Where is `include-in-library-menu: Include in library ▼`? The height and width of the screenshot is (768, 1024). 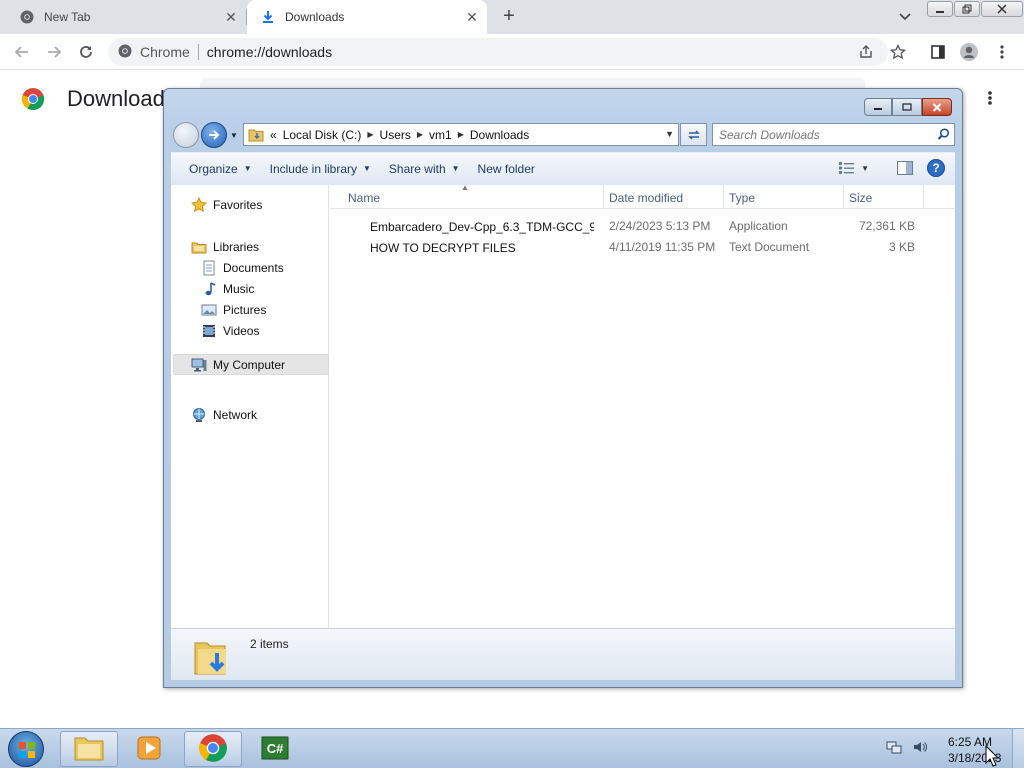 include-in-library-menu: Include in library ▼ is located at coordinates (320, 169).